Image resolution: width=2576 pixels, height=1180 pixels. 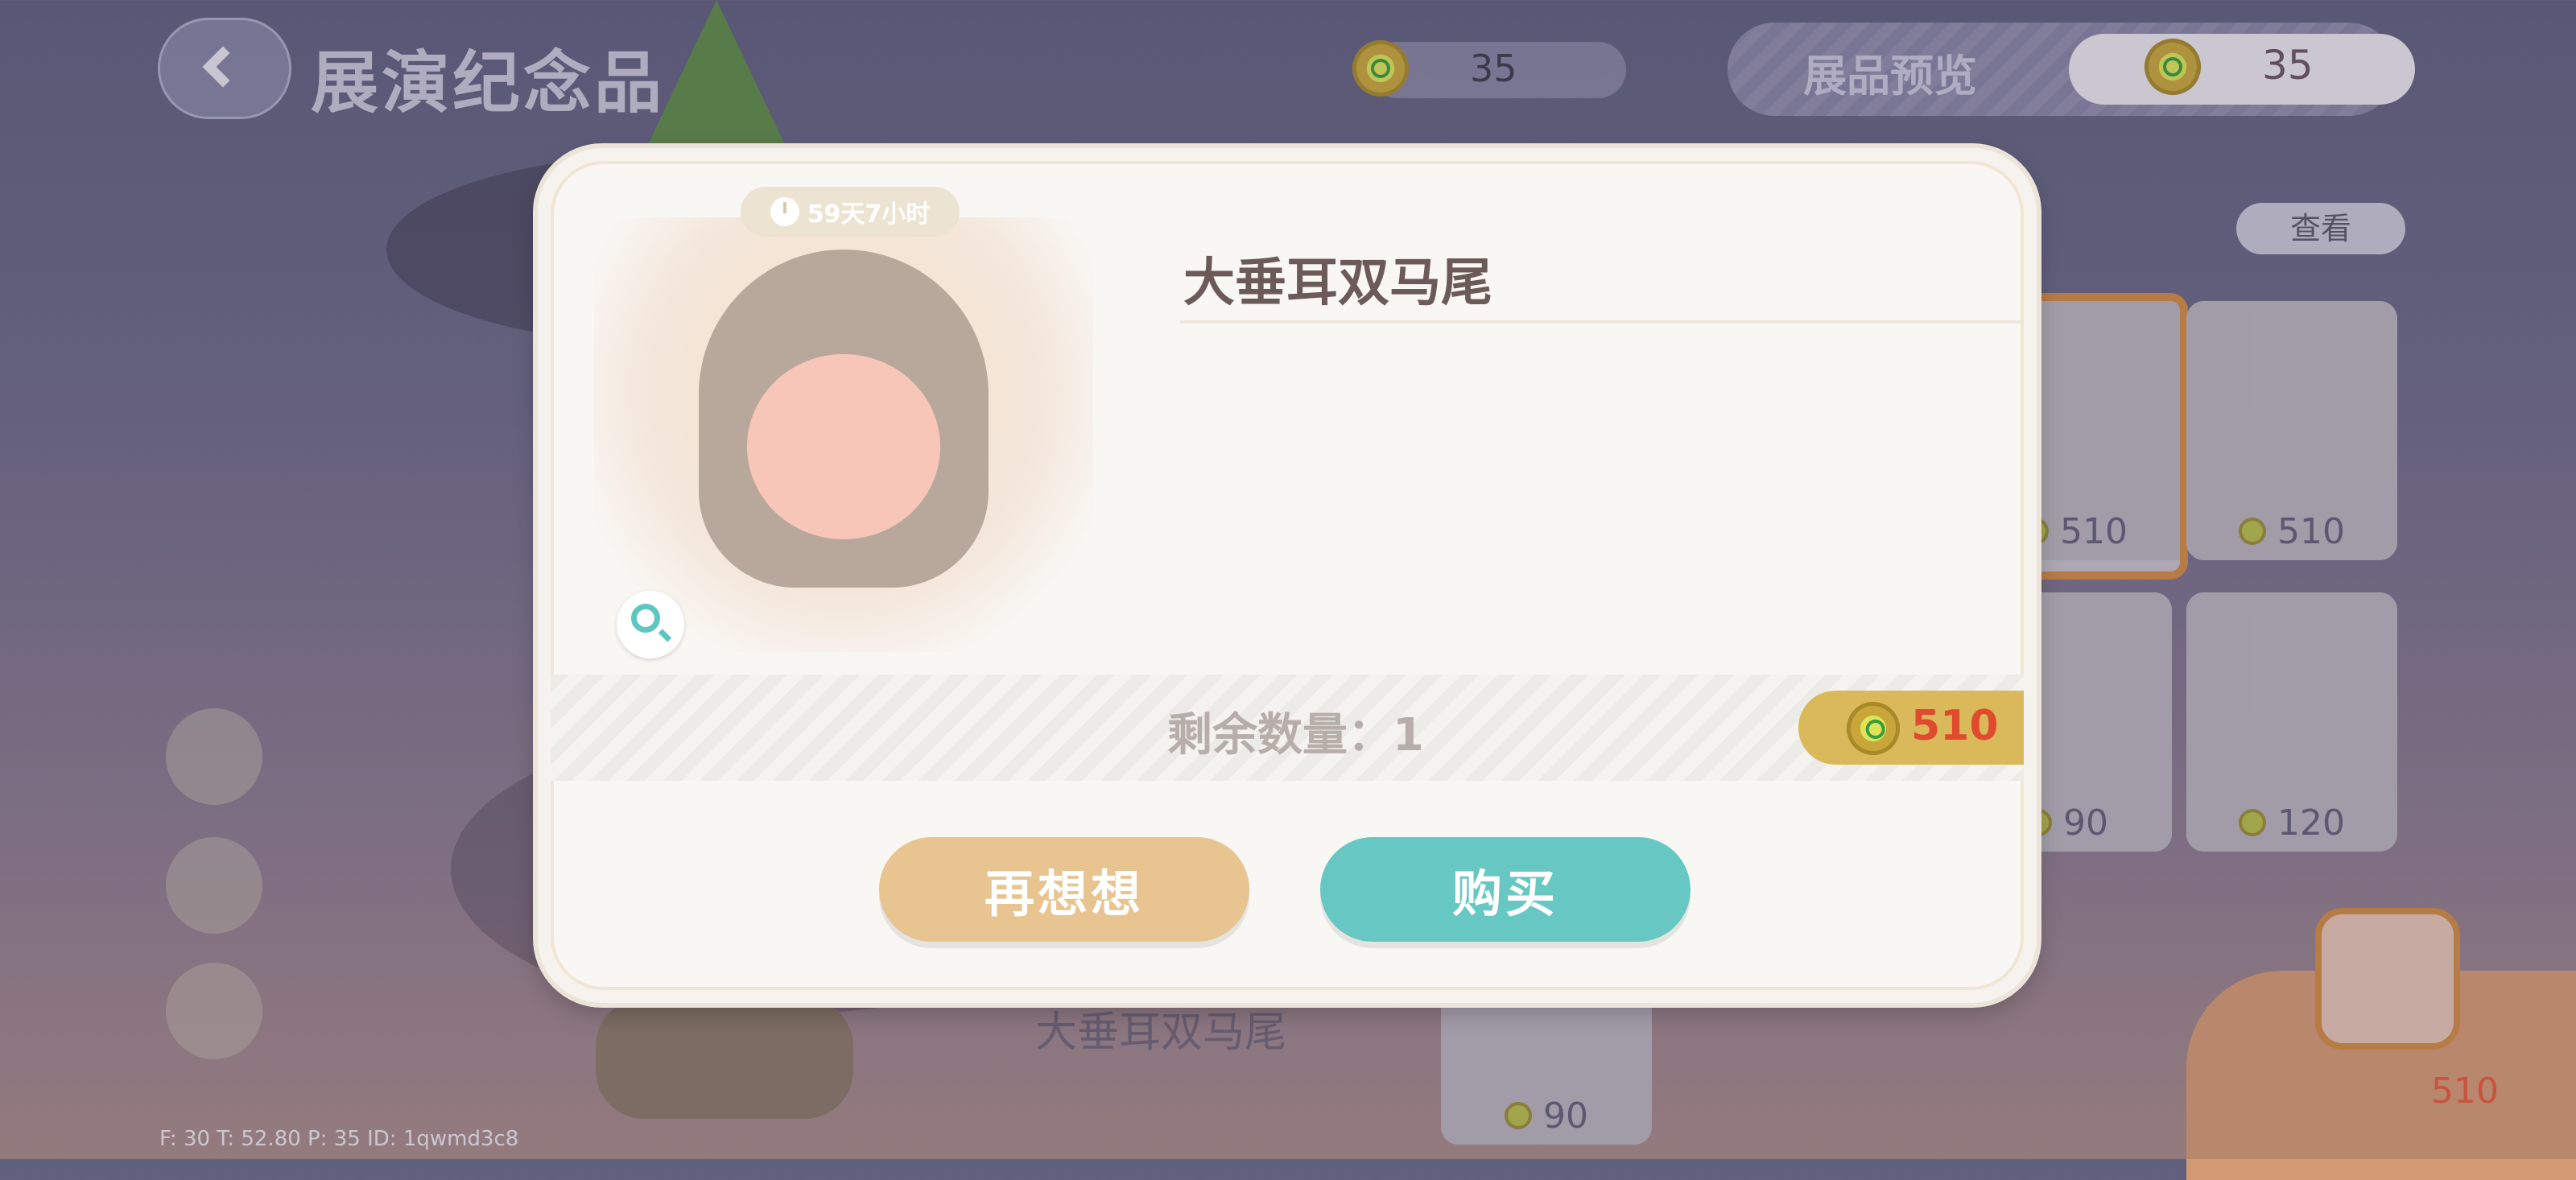 I want to click on buy-button: 购买, so click(x=1505, y=889).